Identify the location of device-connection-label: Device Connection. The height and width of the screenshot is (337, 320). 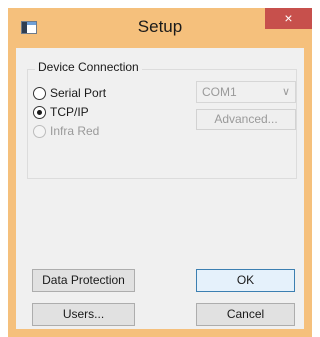
(88, 67).